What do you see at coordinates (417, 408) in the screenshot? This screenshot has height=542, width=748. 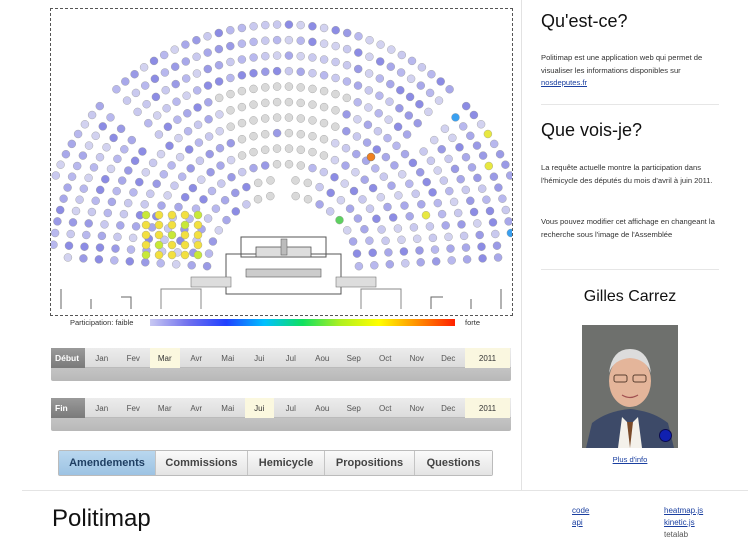 I see `month-end-10: Nov` at bounding box center [417, 408].